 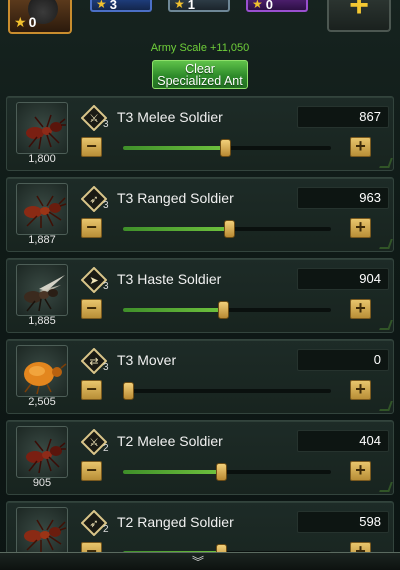 What do you see at coordinates (42, 321) in the screenshot?
I see `ant-power: 1,885` at bounding box center [42, 321].